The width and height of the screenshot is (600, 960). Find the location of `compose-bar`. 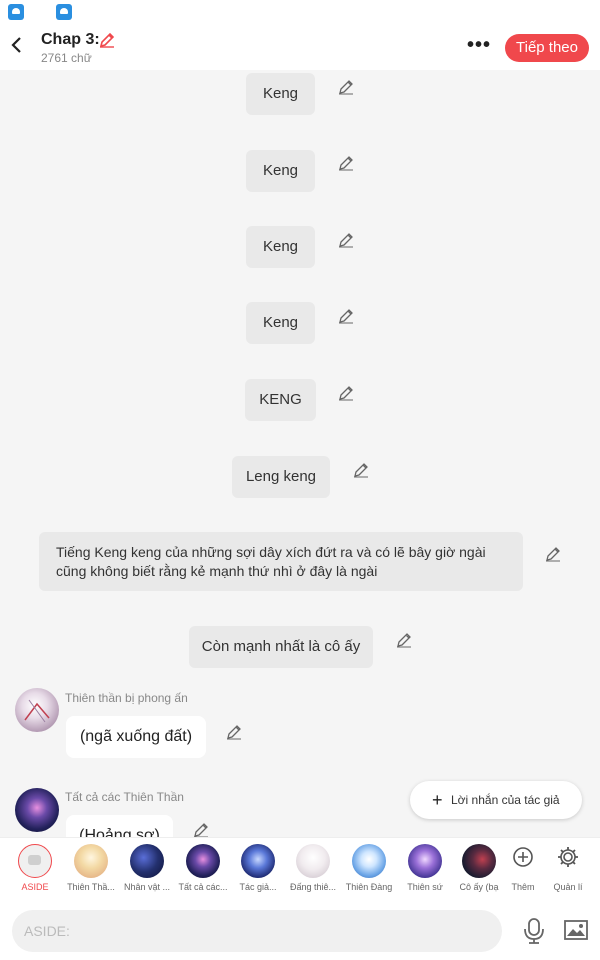

compose-bar is located at coordinates (300, 930).